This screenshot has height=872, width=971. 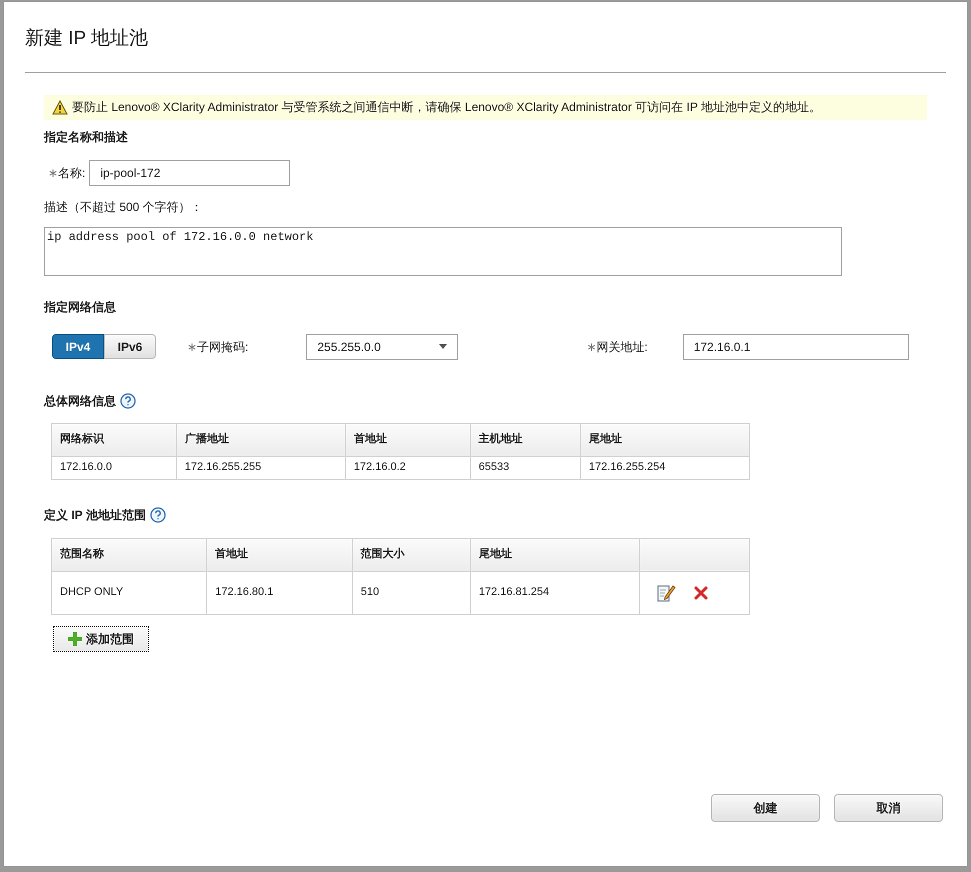 What do you see at coordinates (701, 593) in the screenshot?
I see `delete-icon` at bounding box center [701, 593].